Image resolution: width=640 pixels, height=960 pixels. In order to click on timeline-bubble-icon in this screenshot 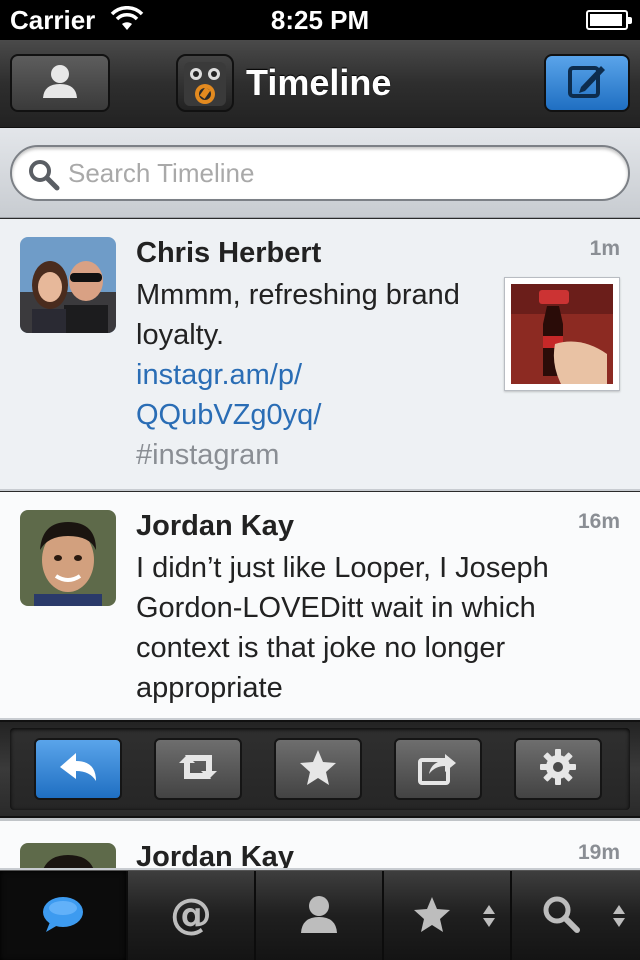, I will do `click(63, 916)`.